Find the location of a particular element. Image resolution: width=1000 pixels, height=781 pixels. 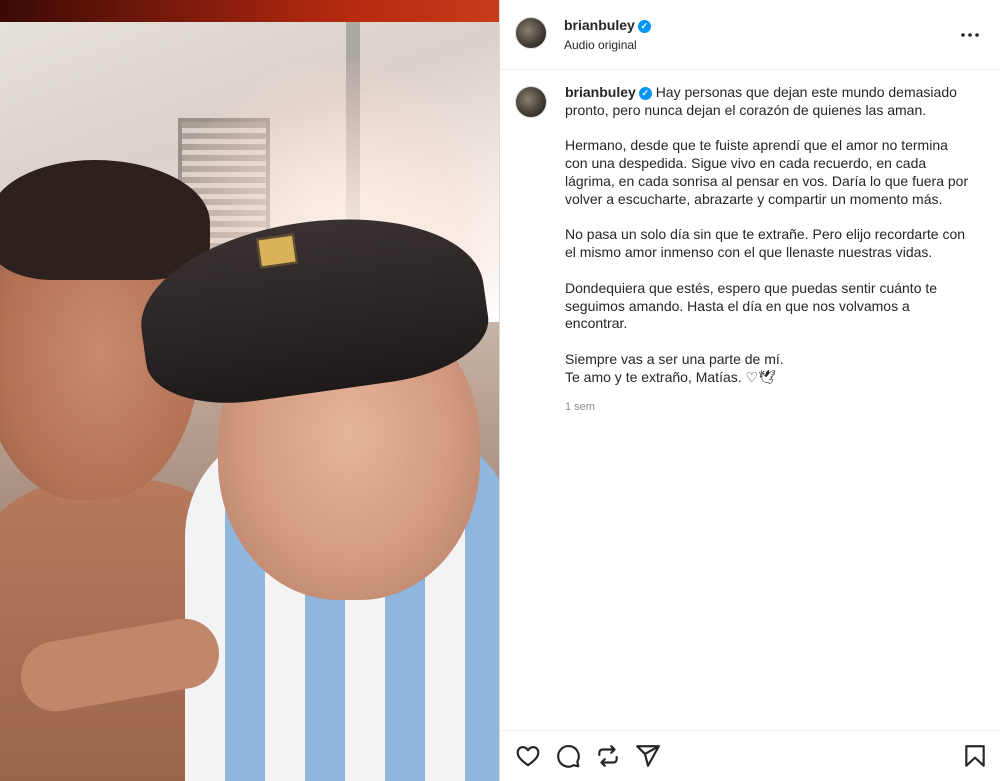

repost-icon is located at coordinates (608, 756).